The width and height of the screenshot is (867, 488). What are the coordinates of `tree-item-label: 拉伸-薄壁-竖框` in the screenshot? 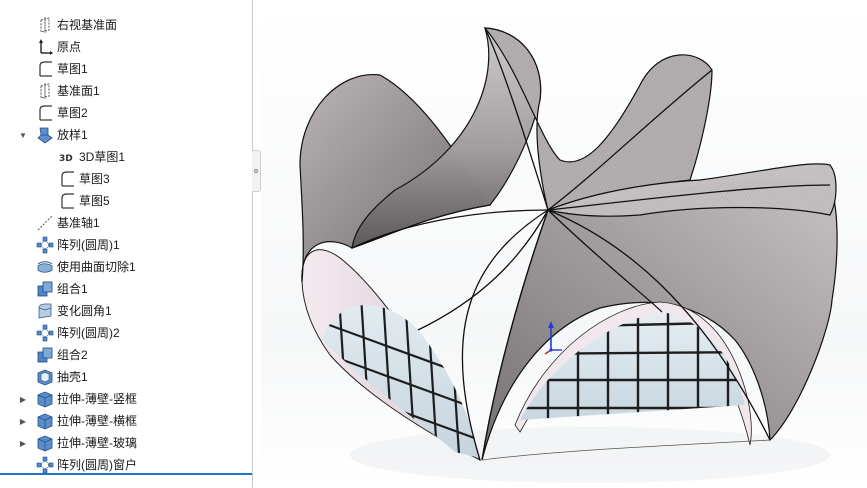 It's located at (97, 399).